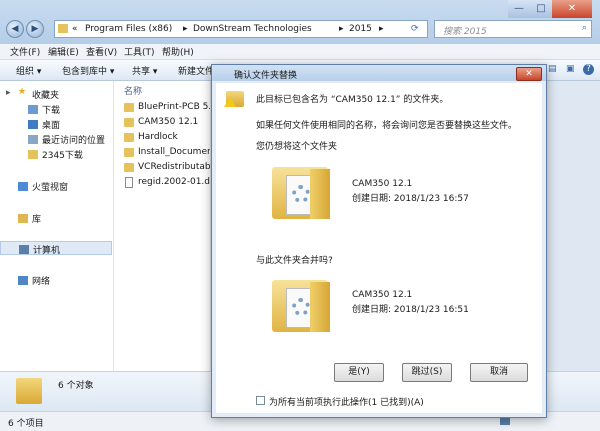  What do you see at coordinates (584, 28) in the screenshot?
I see `search-icon: ⌕` at bounding box center [584, 28].